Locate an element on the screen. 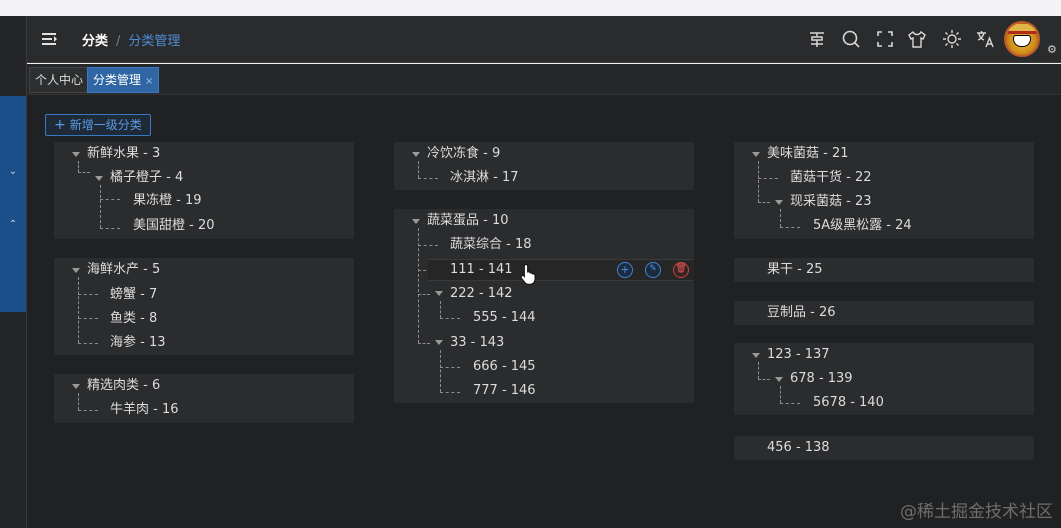  tree-node: 果干 - 25 is located at coordinates (795, 270).